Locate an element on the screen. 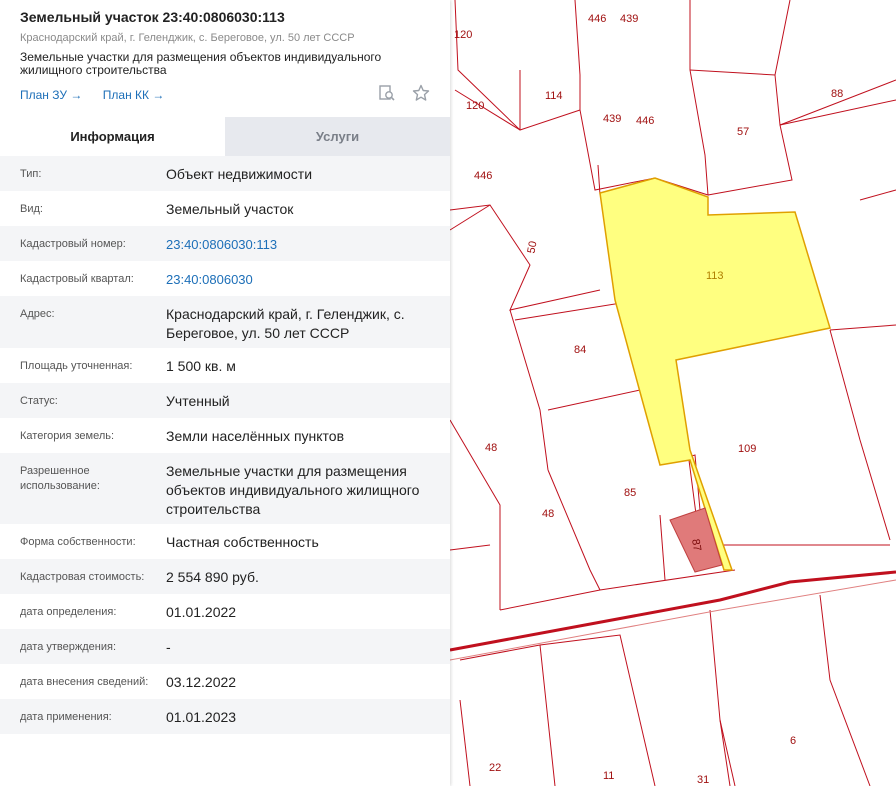  parcel-label: 88 is located at coordinates (837, 94).